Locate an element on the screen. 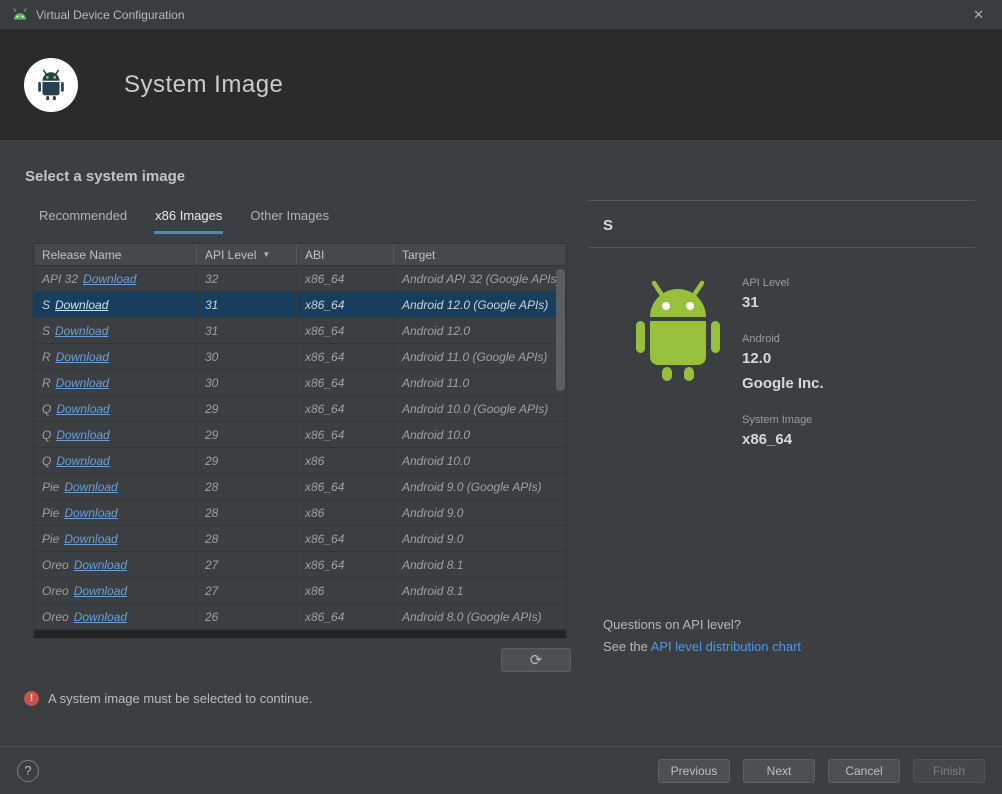  api-distribution-chart-link: API level distribution chart is located at coordinates (726, 646).